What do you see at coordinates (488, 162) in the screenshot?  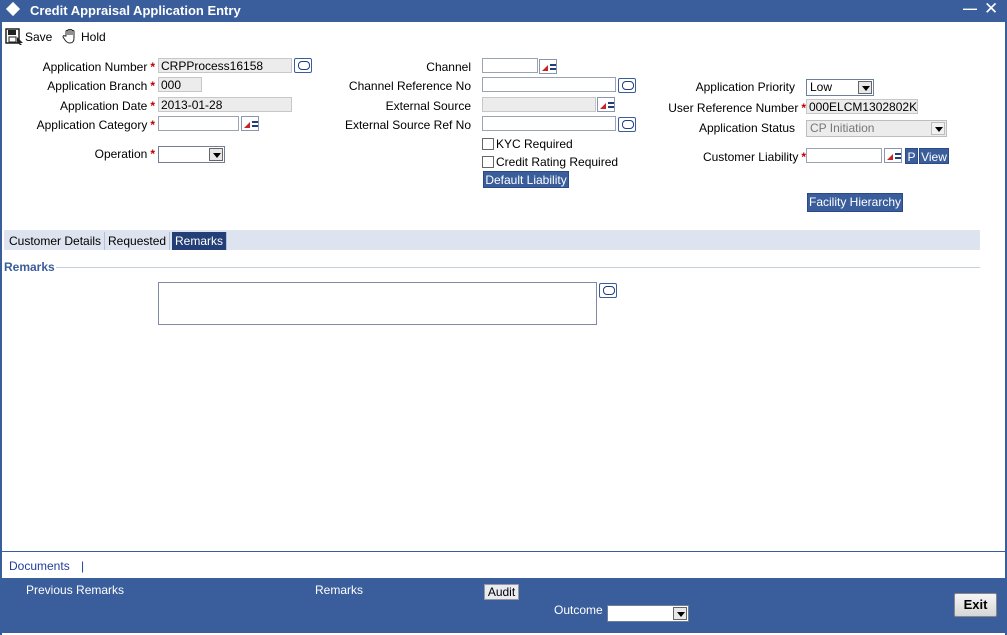 I see `credit-rating-checkbox-box` at bounding box center [488, 162].